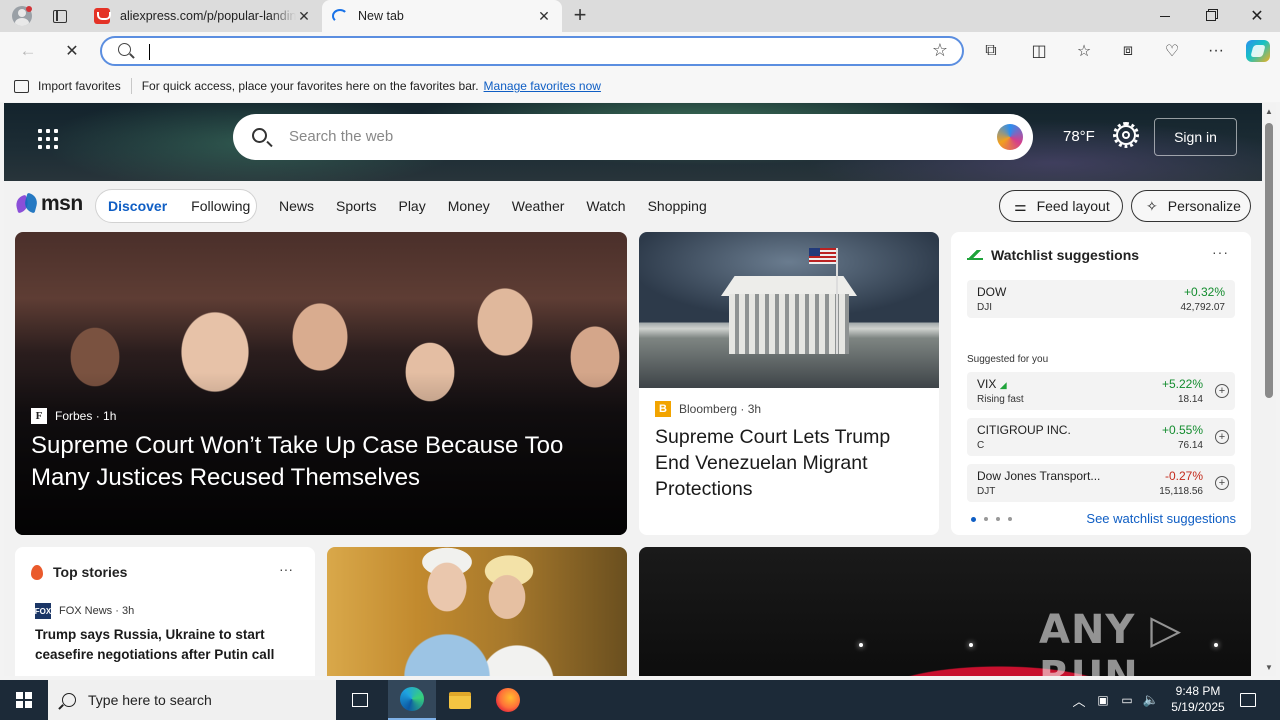 Image resolution: width=1280 pixels, height=720 pixels. I want to click on tab-aliexpress: aliexpress.com/p/popular-landing ✕, so click(203, 16).